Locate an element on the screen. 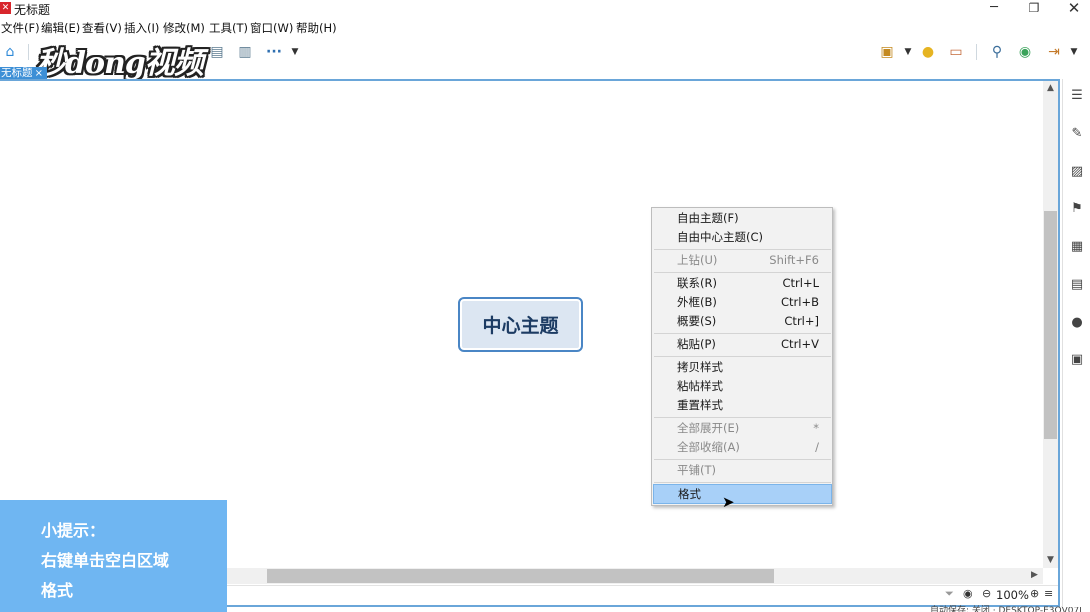 This screenshot has width=1090, height=612. menu-item-floating-central-topic: 自由中心主题(C) is located at coordinates (742, 237).